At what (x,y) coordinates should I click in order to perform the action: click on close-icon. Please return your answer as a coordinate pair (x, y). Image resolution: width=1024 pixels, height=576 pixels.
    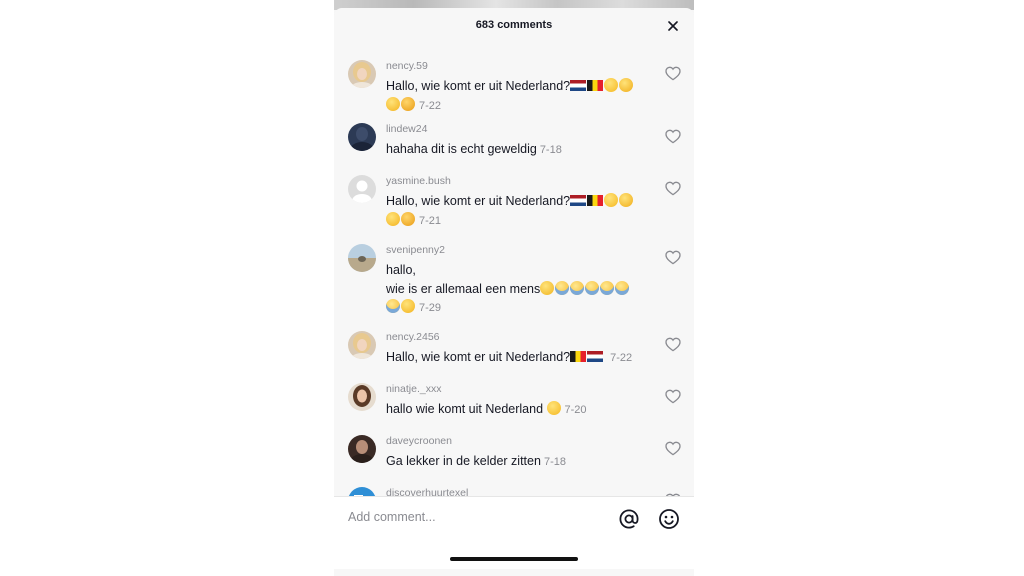
    Looking at the image, I should click on (673, 26).